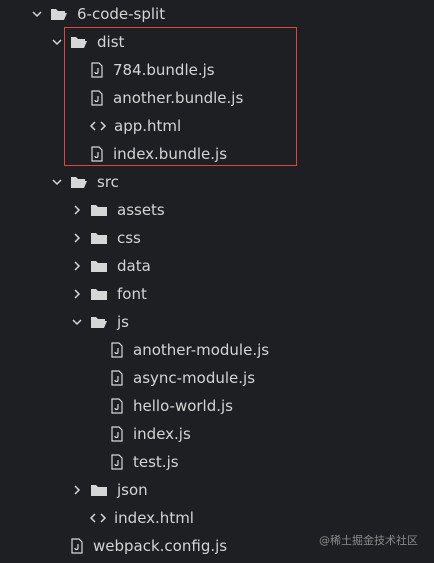 Image resolution: width=434 pixels, height=563 pixels. I want to click on tree-label: js, so click(123, 322).